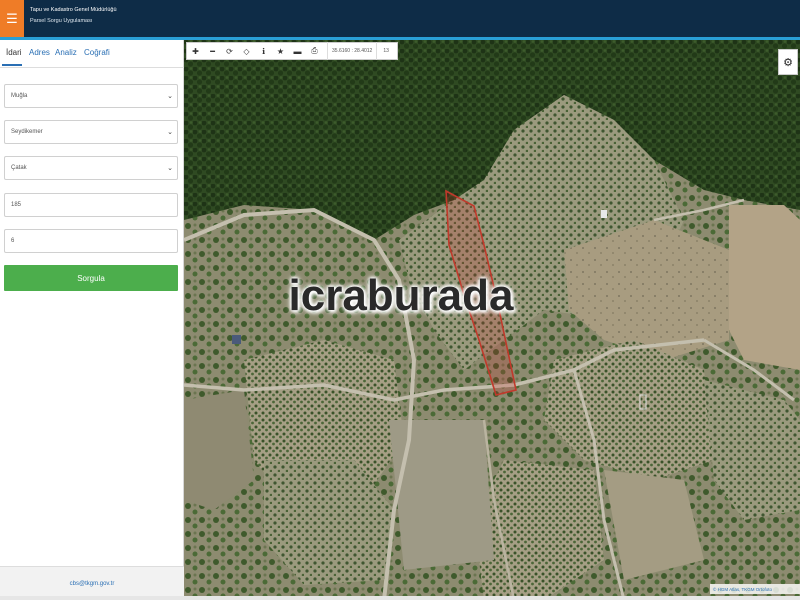 Image resolution: width=800 pixels, height=600 pixels. What do you see at coordinates (263, 51) in the screenshot?
I see `info-icon: ℹ` at bounding box center [263, 51].